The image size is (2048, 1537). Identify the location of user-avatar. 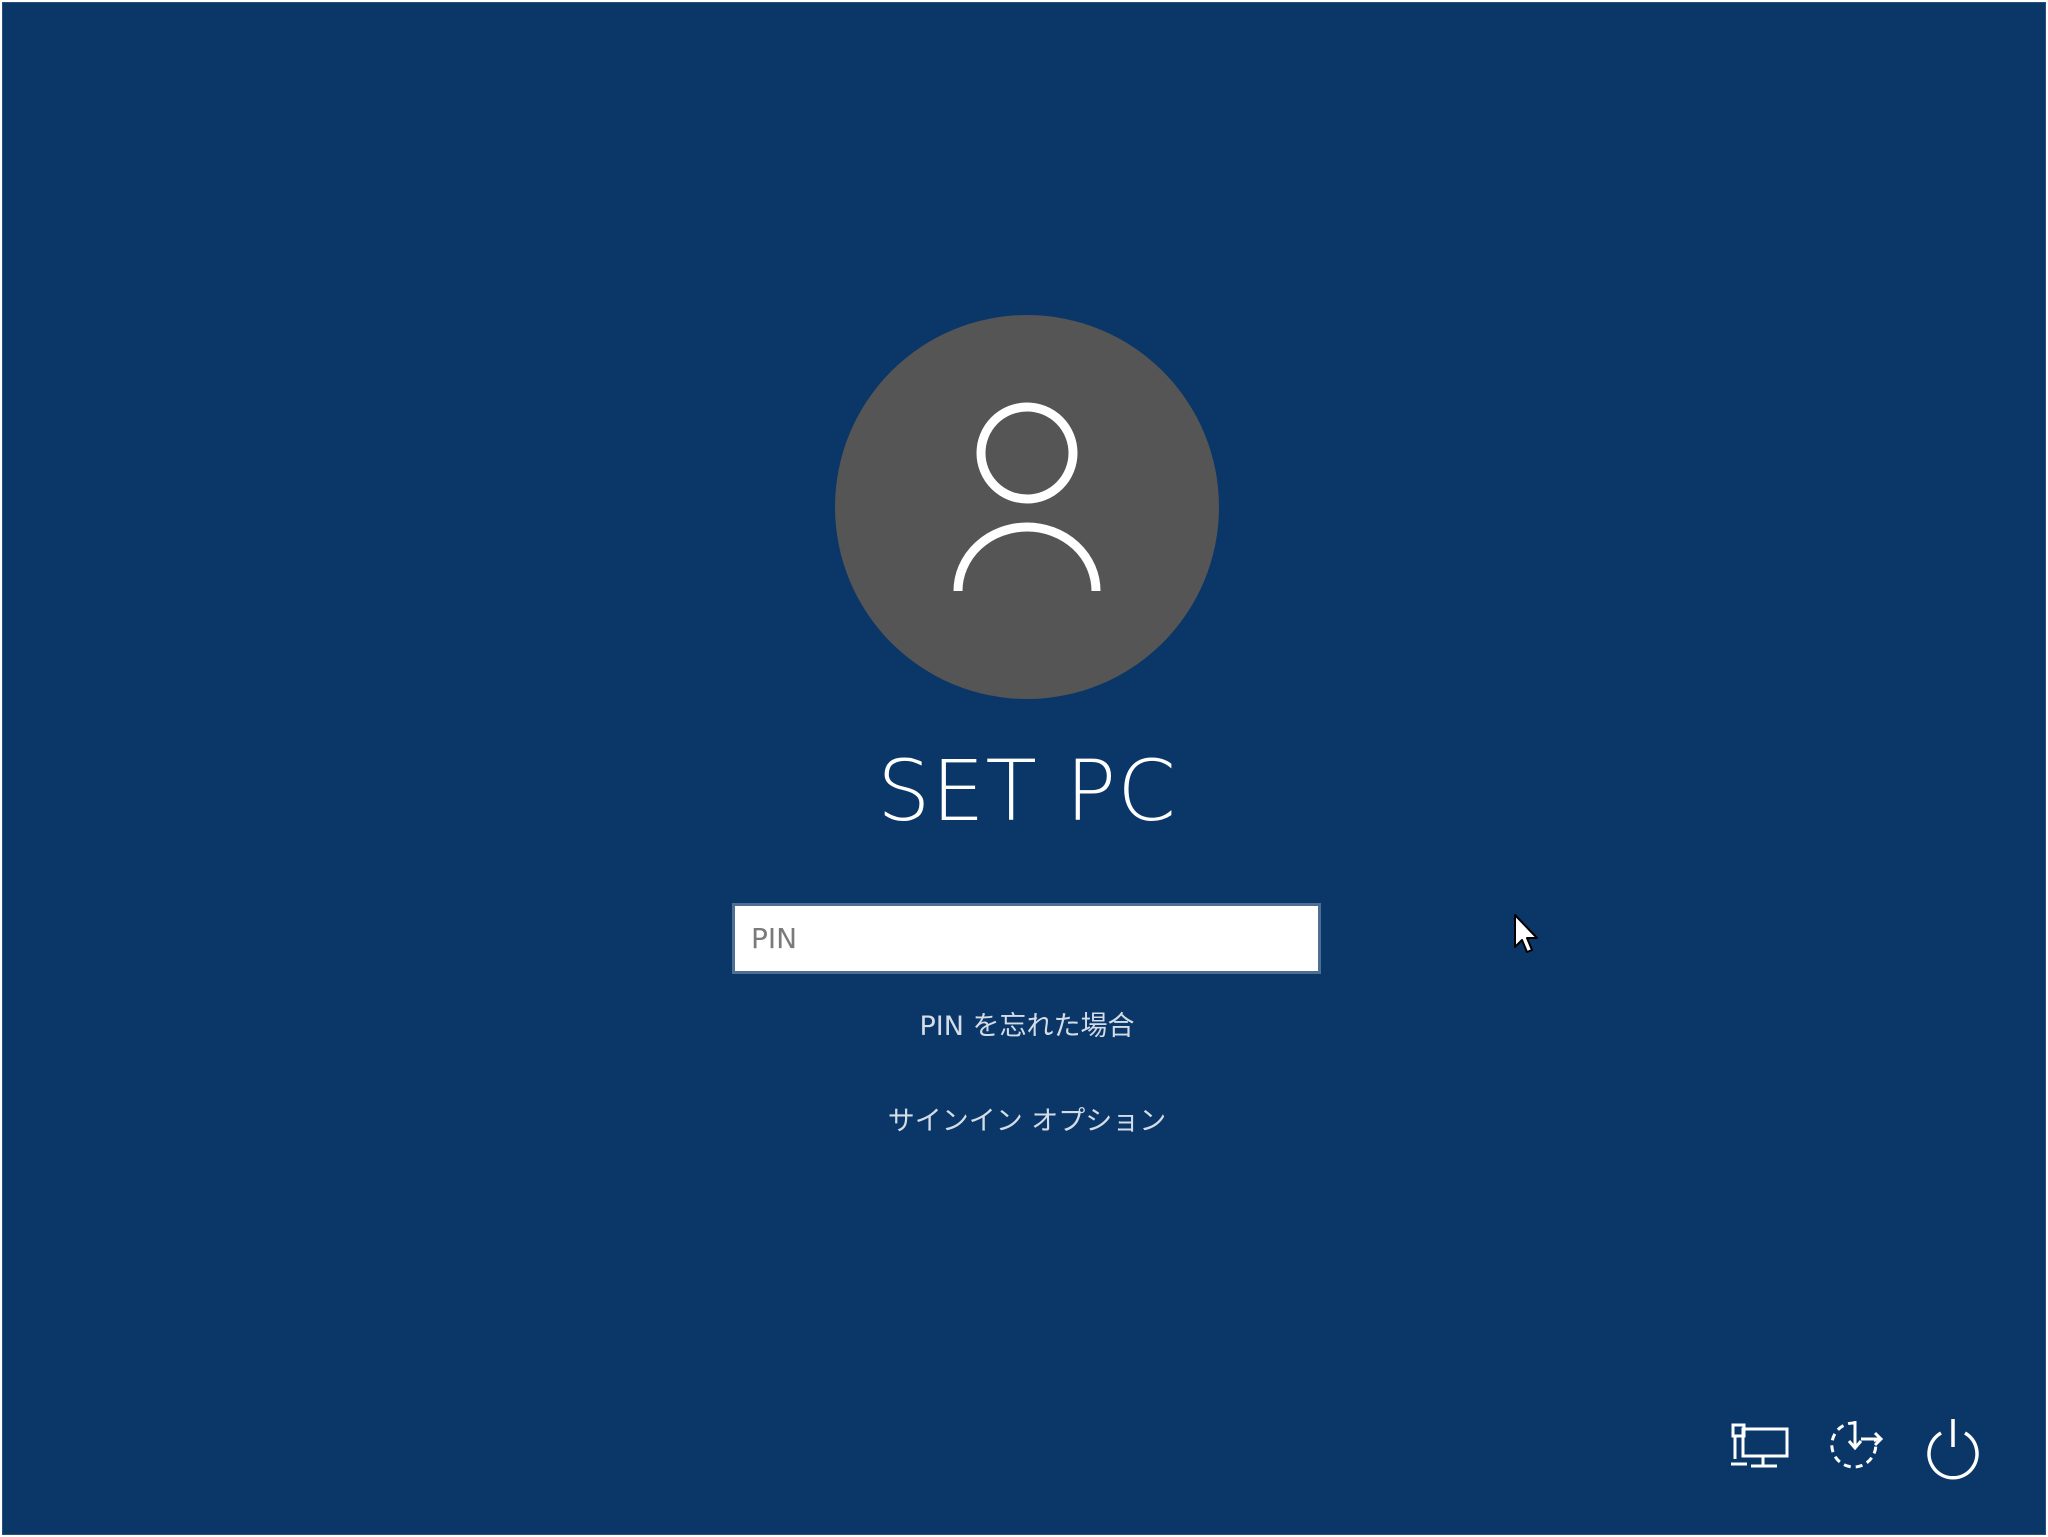
(1027, 507).